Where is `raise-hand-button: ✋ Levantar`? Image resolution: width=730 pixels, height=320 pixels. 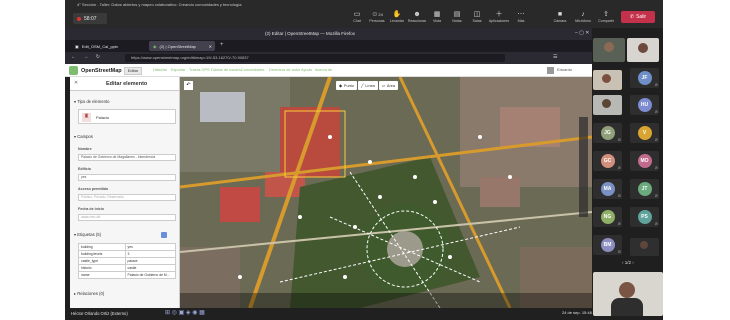
raise-hand-button: ✋ Levantar is located at coordinates (397, 19).